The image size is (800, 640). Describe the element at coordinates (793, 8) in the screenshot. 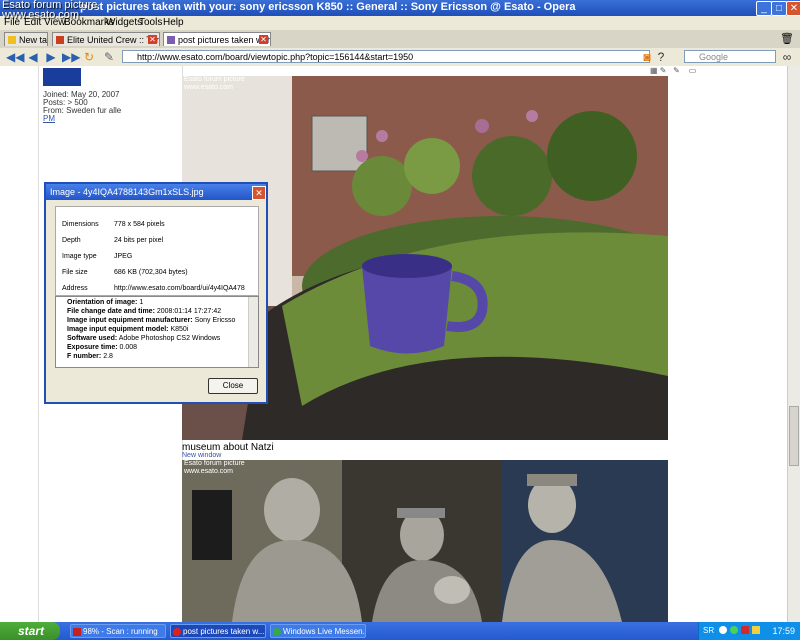

I see `close-window-button: ✕` at that location.